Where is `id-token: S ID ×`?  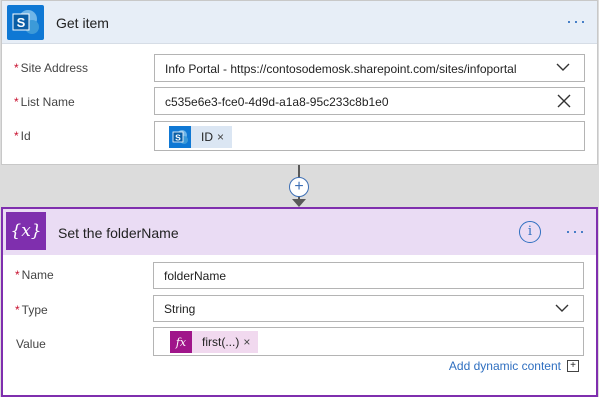
id-token: S ID × is located at coordinates (201, 137).